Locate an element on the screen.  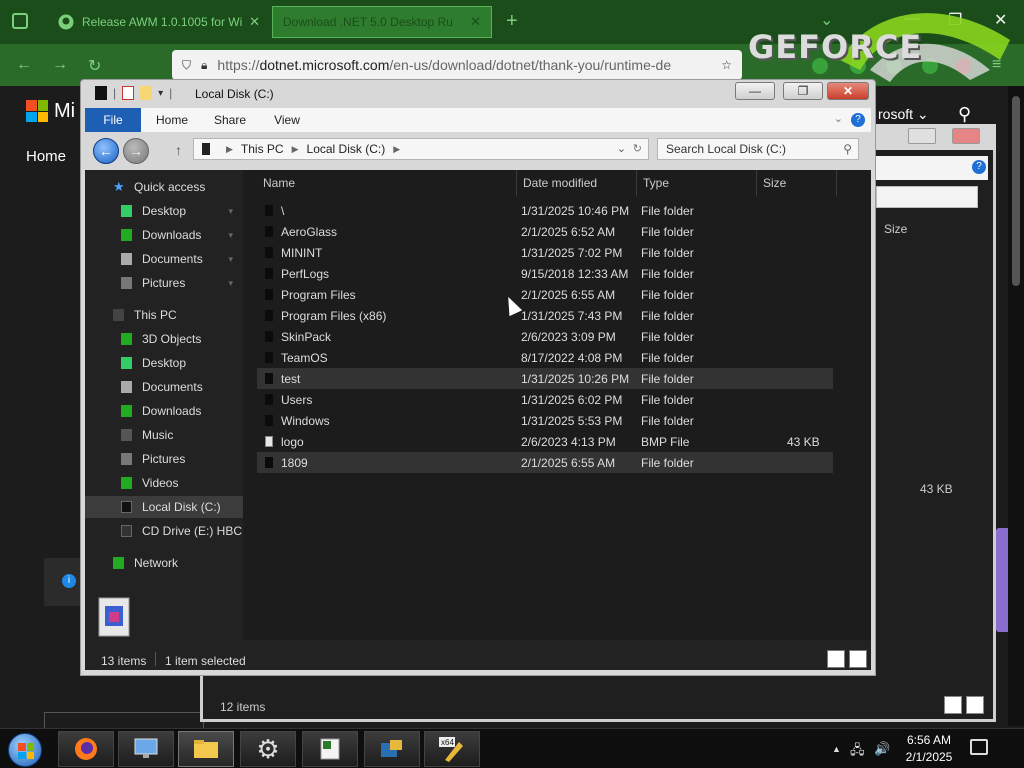
nav-desktop: Desktop is located at coordinates (164, 363).